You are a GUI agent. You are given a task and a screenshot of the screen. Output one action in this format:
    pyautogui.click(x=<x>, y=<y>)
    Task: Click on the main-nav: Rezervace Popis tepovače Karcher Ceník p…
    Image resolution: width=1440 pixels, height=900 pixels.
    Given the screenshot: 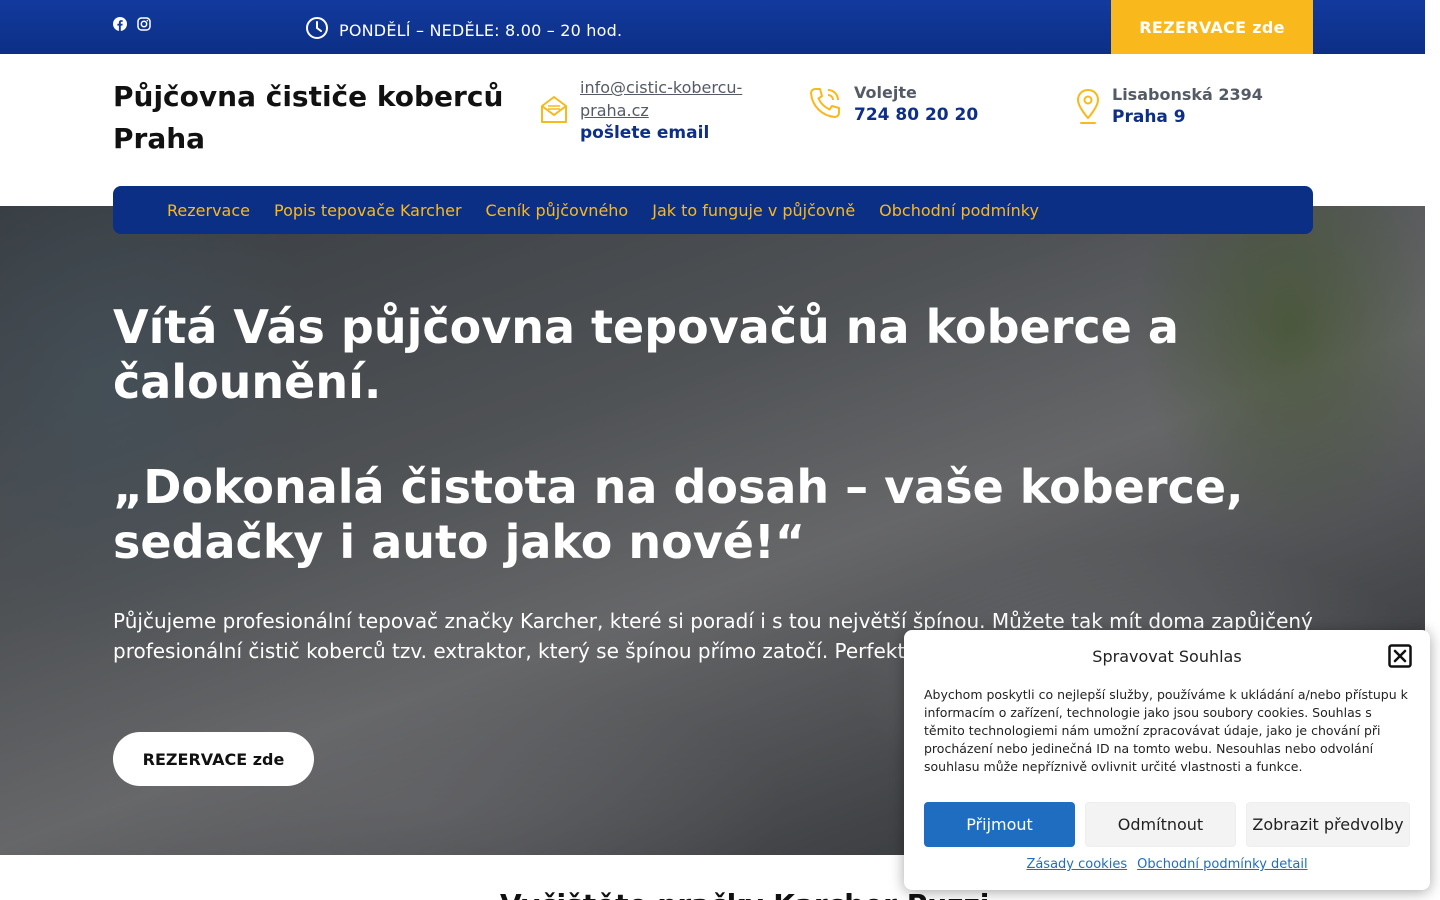 What is the action you would take?
    pyautogui.click(x=713, y=210)
    